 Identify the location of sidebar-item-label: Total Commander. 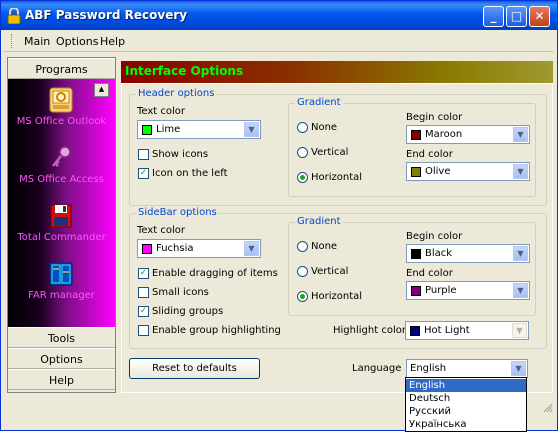
(61, 237).